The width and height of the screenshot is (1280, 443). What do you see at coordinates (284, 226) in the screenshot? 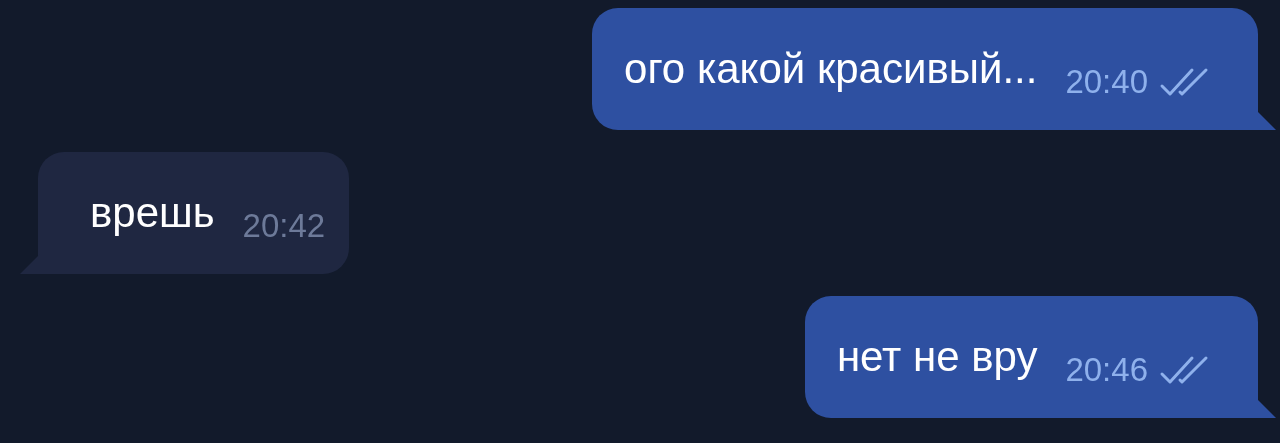
I see `message-time: 20:42` at bounding box center [284, 226].